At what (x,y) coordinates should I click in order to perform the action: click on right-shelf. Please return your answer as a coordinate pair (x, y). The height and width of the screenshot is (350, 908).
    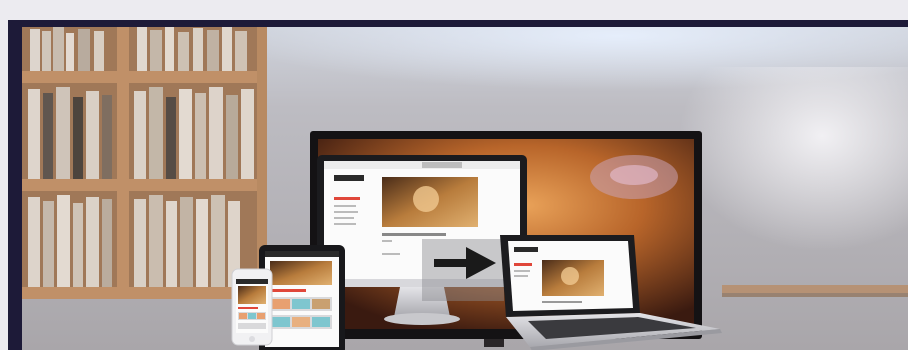
    Looking at the image, I should click on (815, 289).